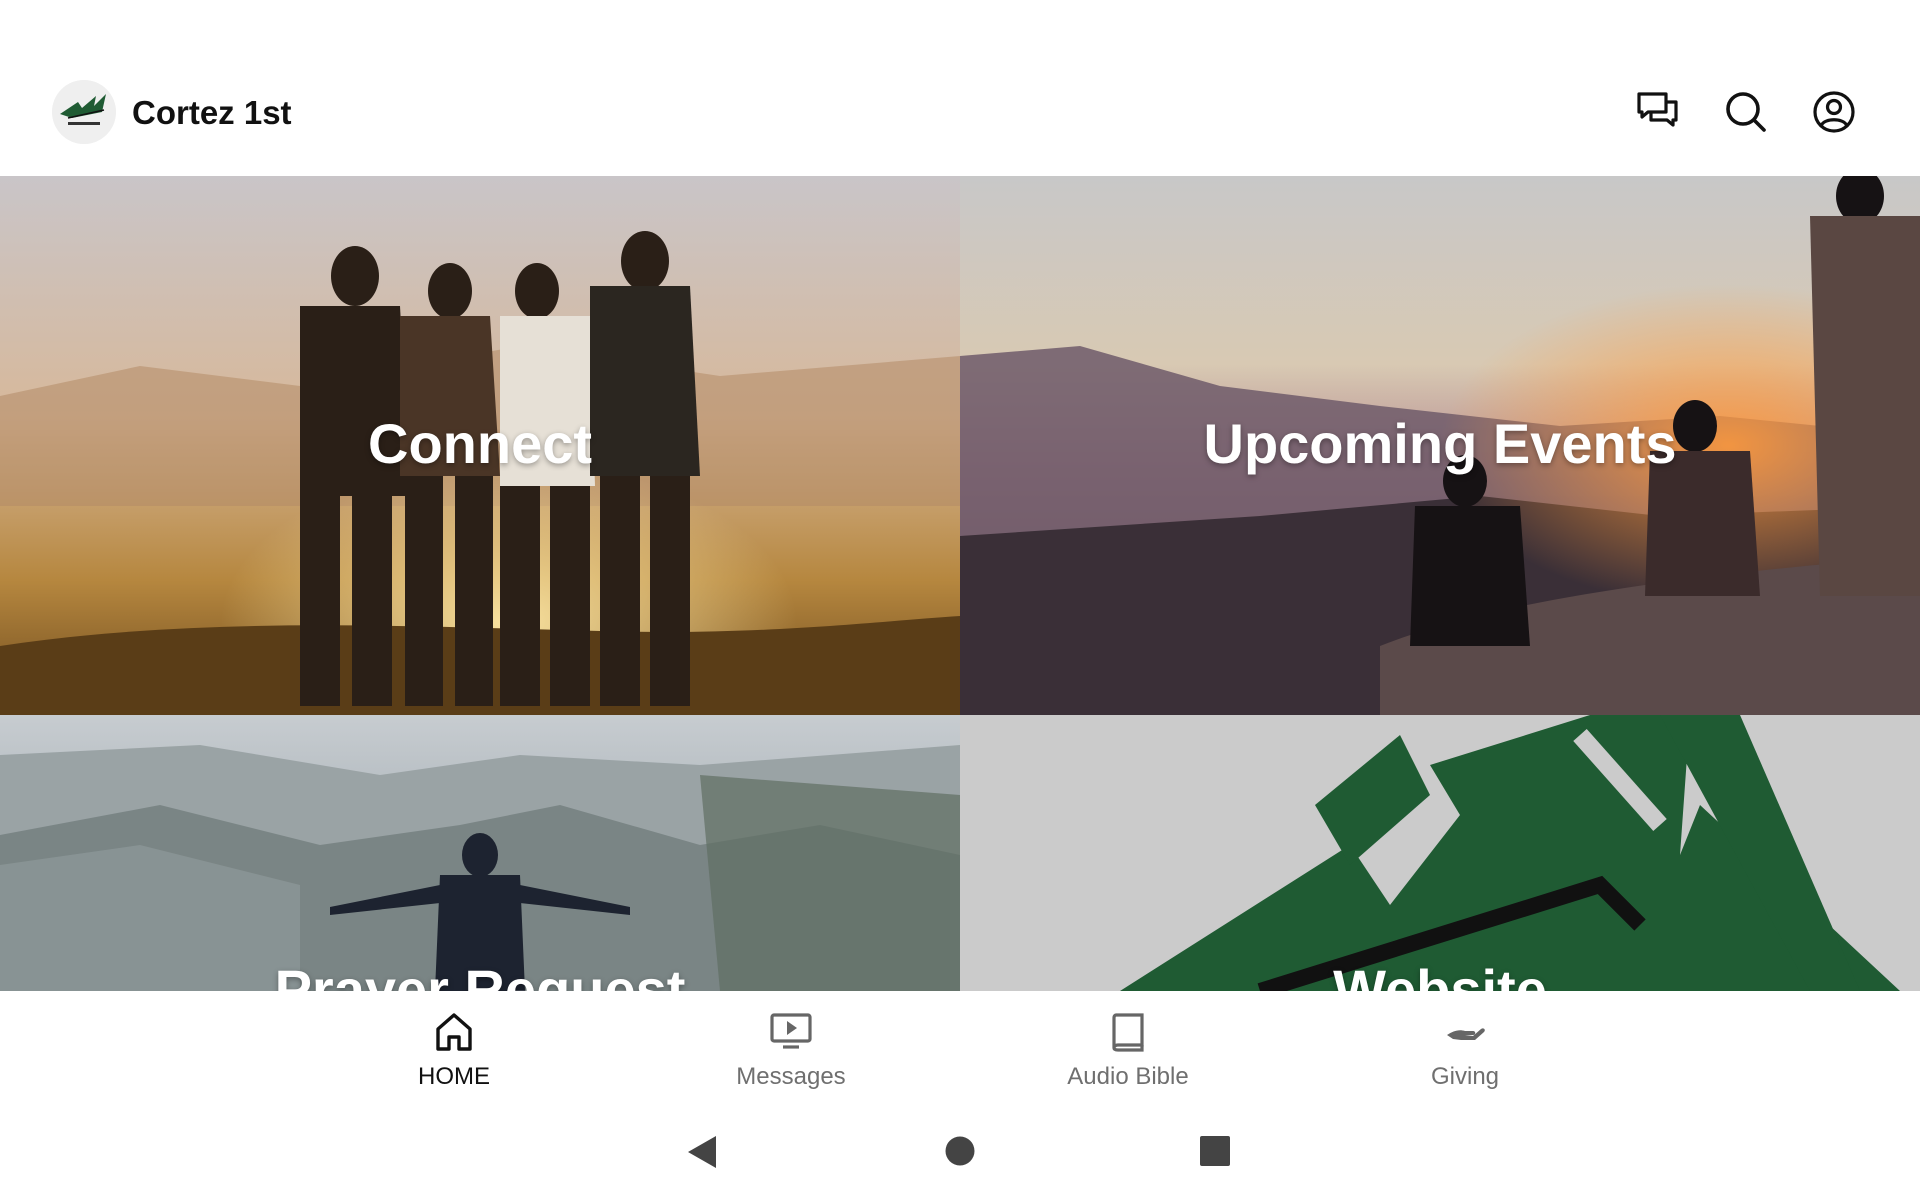 This screenshot has height=1200, width=1920. Describe the element at coordinates (1215, 1151) in the screenshot. I see `recents-square-icon` at that location.